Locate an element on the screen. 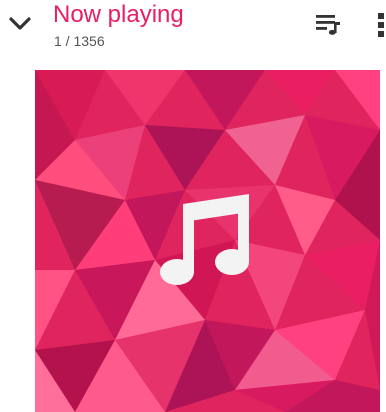 The height and width of the screenshot is (412, 386). chevron-down-icon is located at coordinates (20, 23).